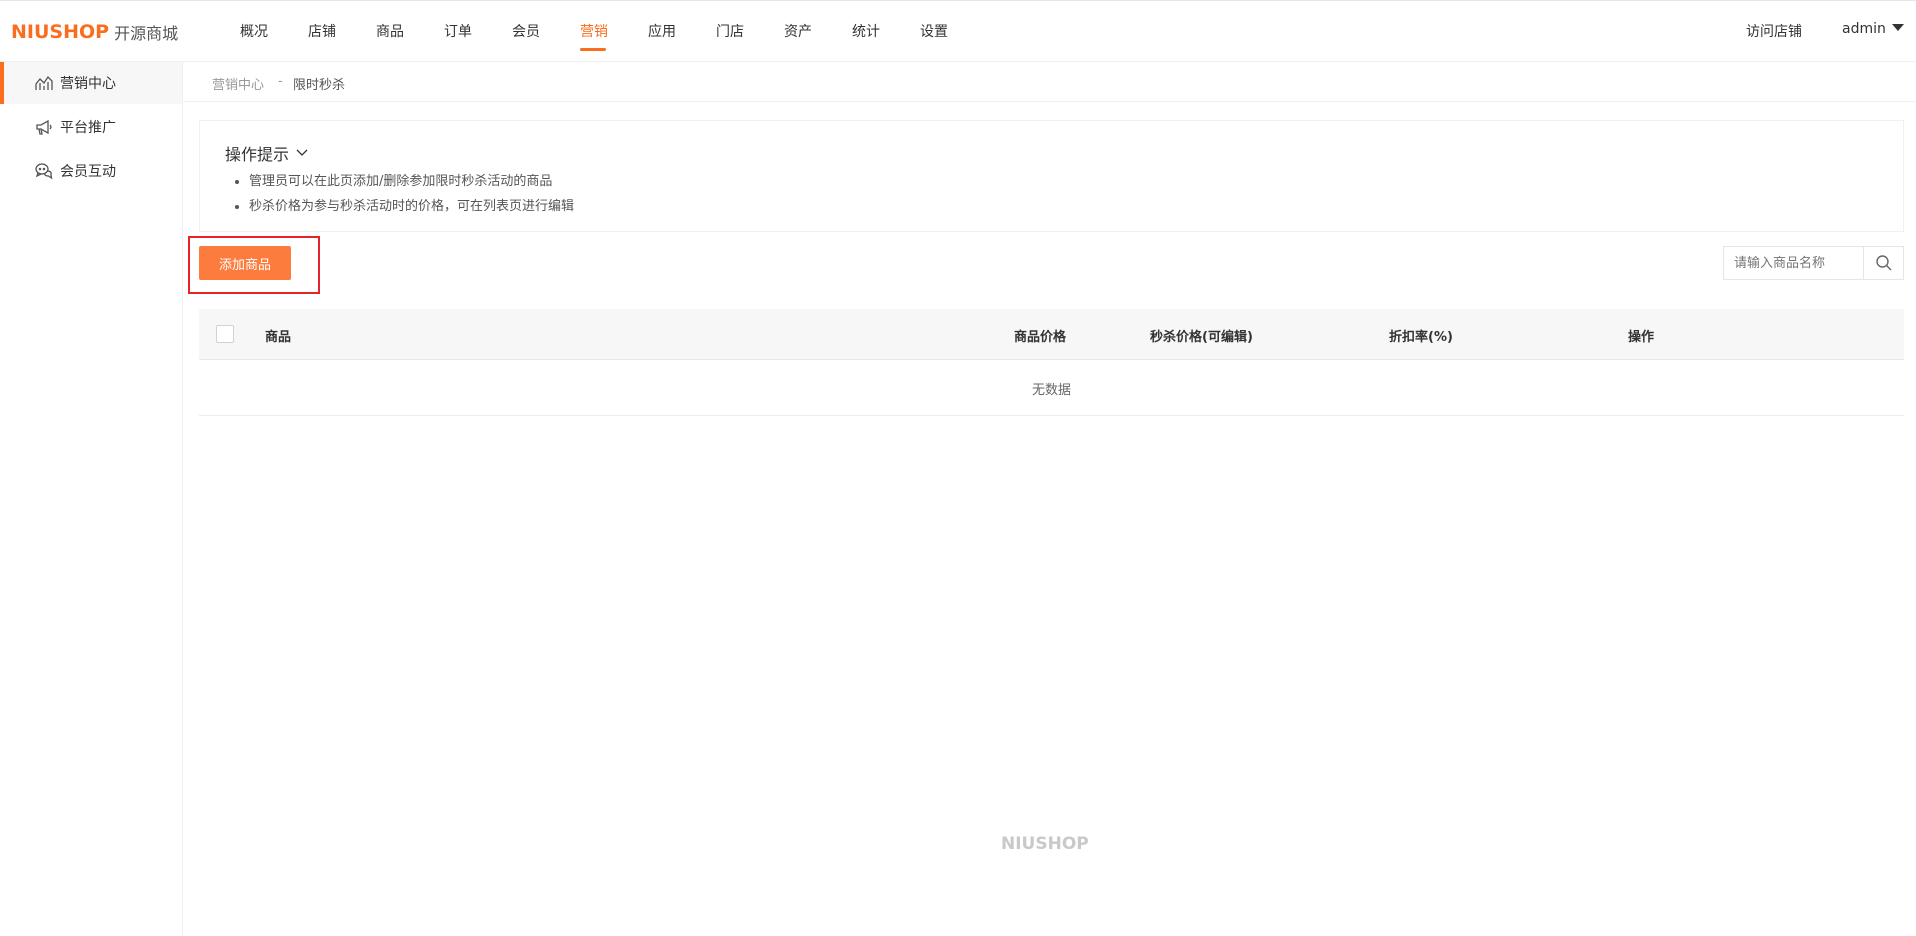 The height and width of the screenshot is (936, 1916). What do you see at coordinates (798, 31) in the screenshot?
I see `nav-item-assets: 资产` at bounding box center [798, 31].